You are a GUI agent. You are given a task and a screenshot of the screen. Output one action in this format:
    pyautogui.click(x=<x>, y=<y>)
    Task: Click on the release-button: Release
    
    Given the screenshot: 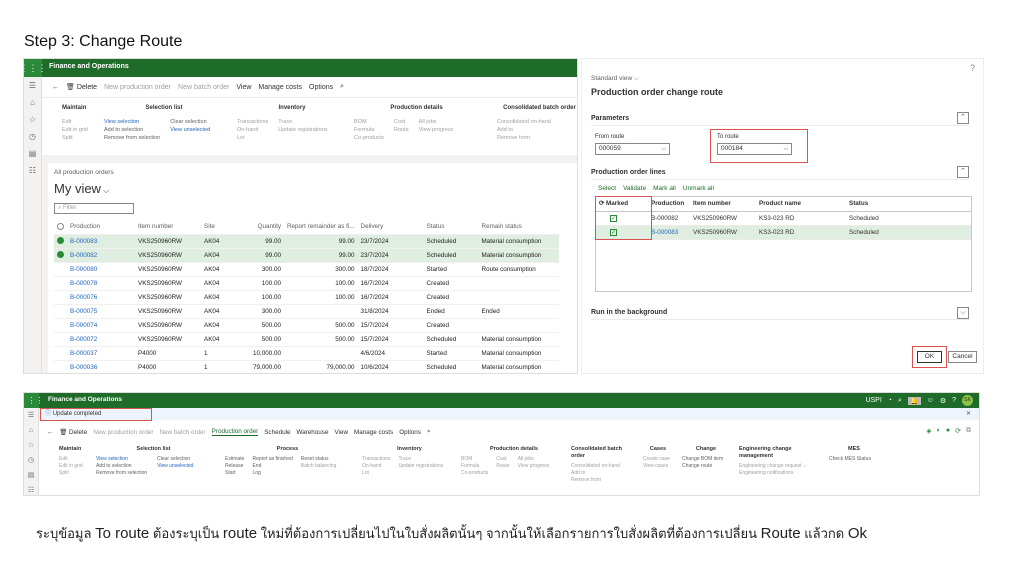 What is the action you would take?
    pyautogui.click(x=234, y=466)
    